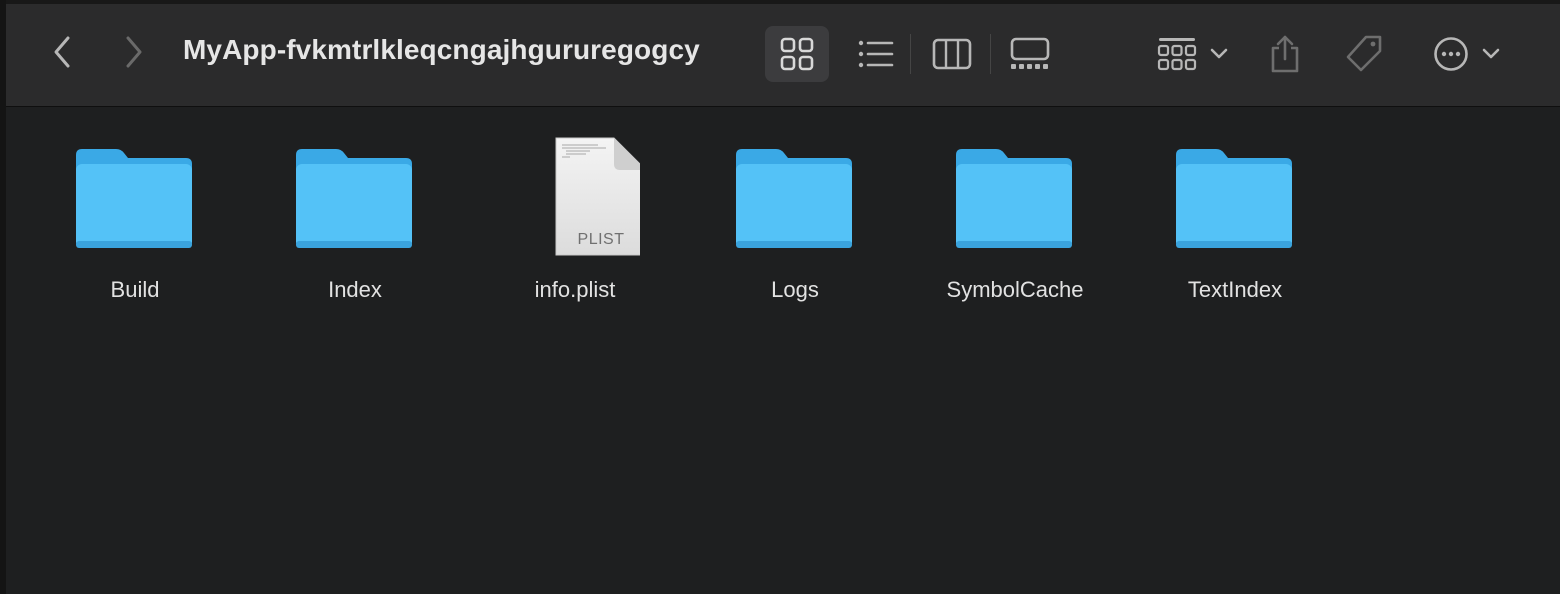  I want to click on list-icon, so click(876, 54).